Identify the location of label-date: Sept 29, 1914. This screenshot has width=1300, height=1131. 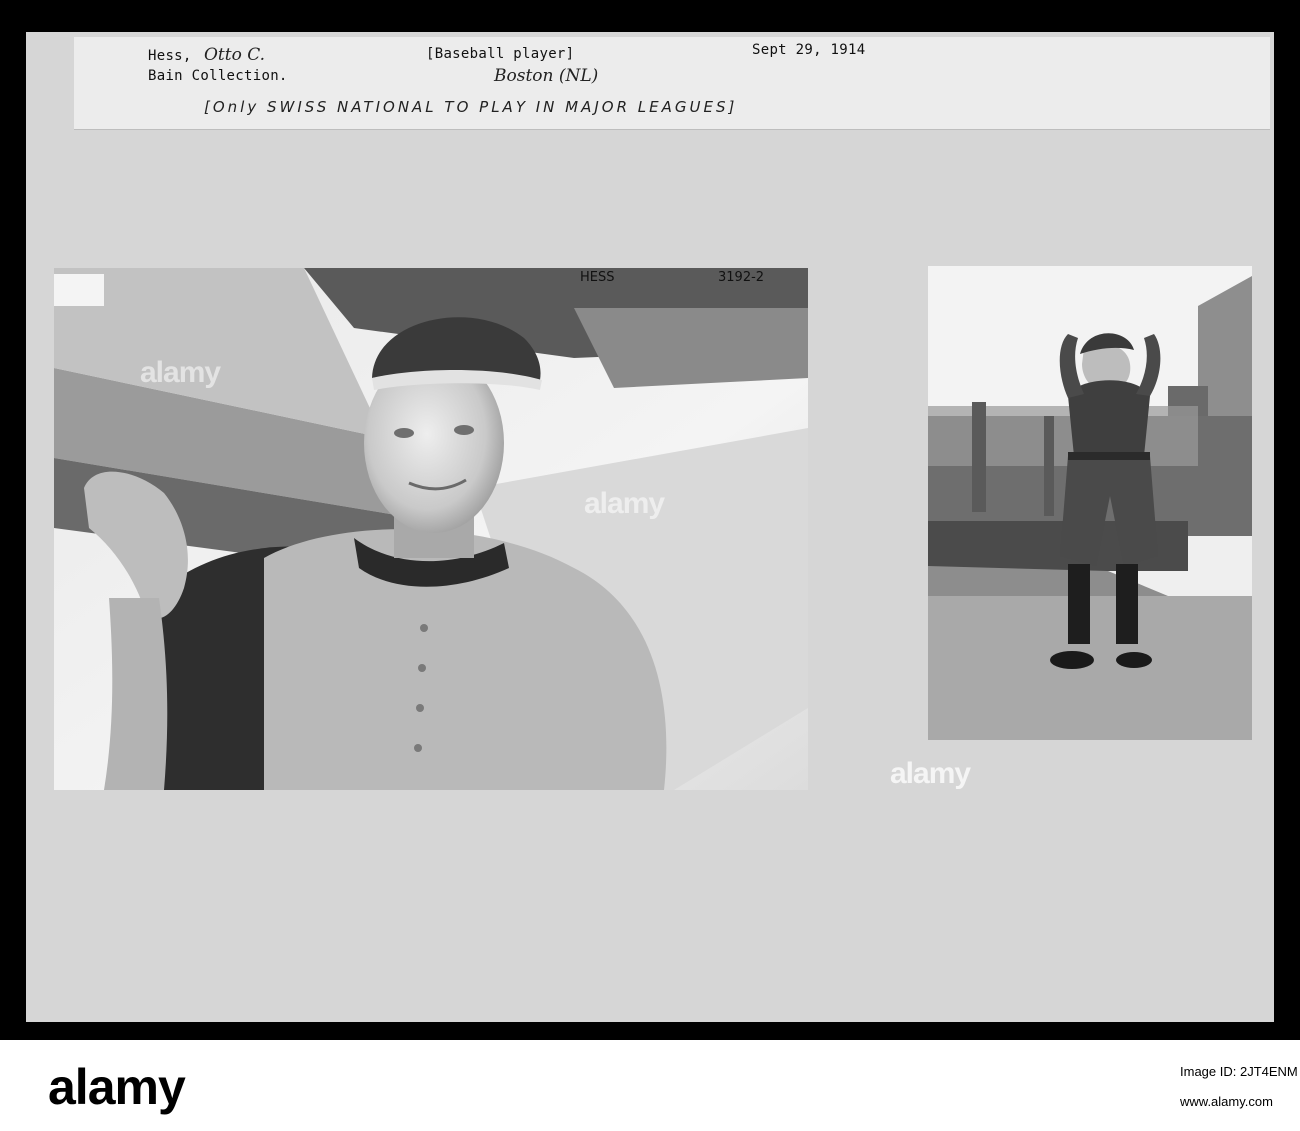
(809, 50).